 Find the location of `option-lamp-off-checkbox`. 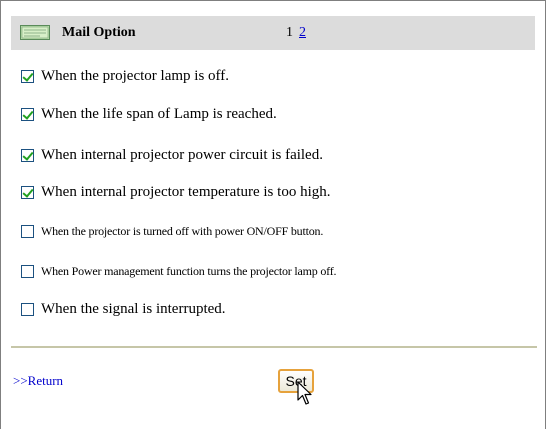

option-lamp-off-checkbox is located at coordinates (27, 76).